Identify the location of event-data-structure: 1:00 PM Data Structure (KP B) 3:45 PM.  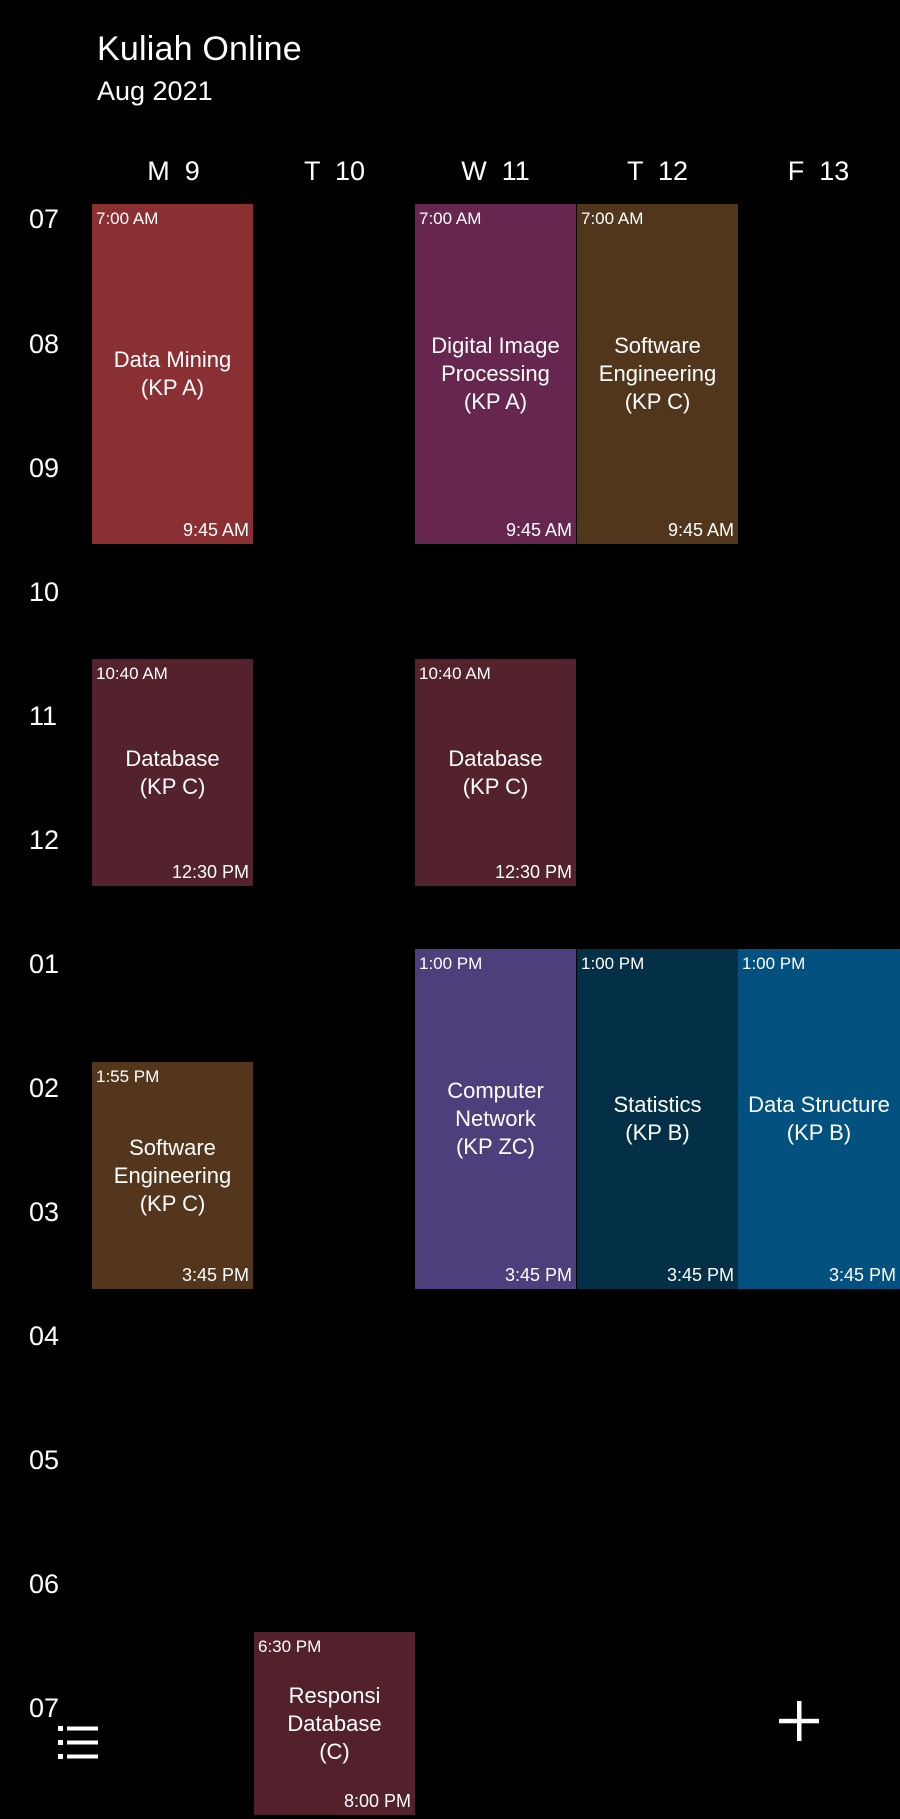
(819, 1119).